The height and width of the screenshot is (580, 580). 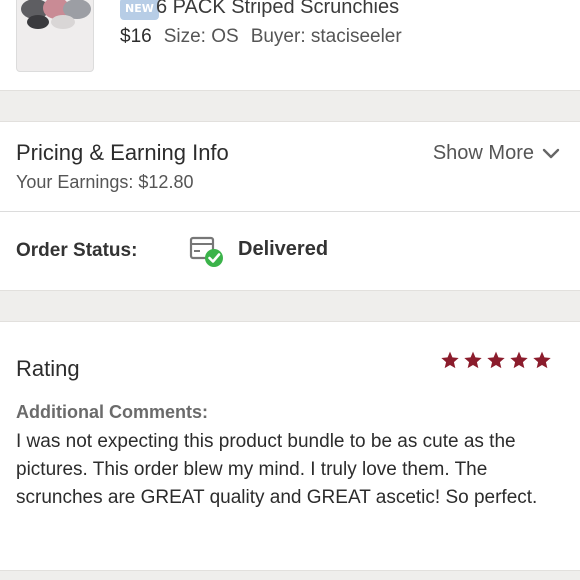 I want to click on listing-buyer: Buyer: staciseeler, so click(x=326, y=36).